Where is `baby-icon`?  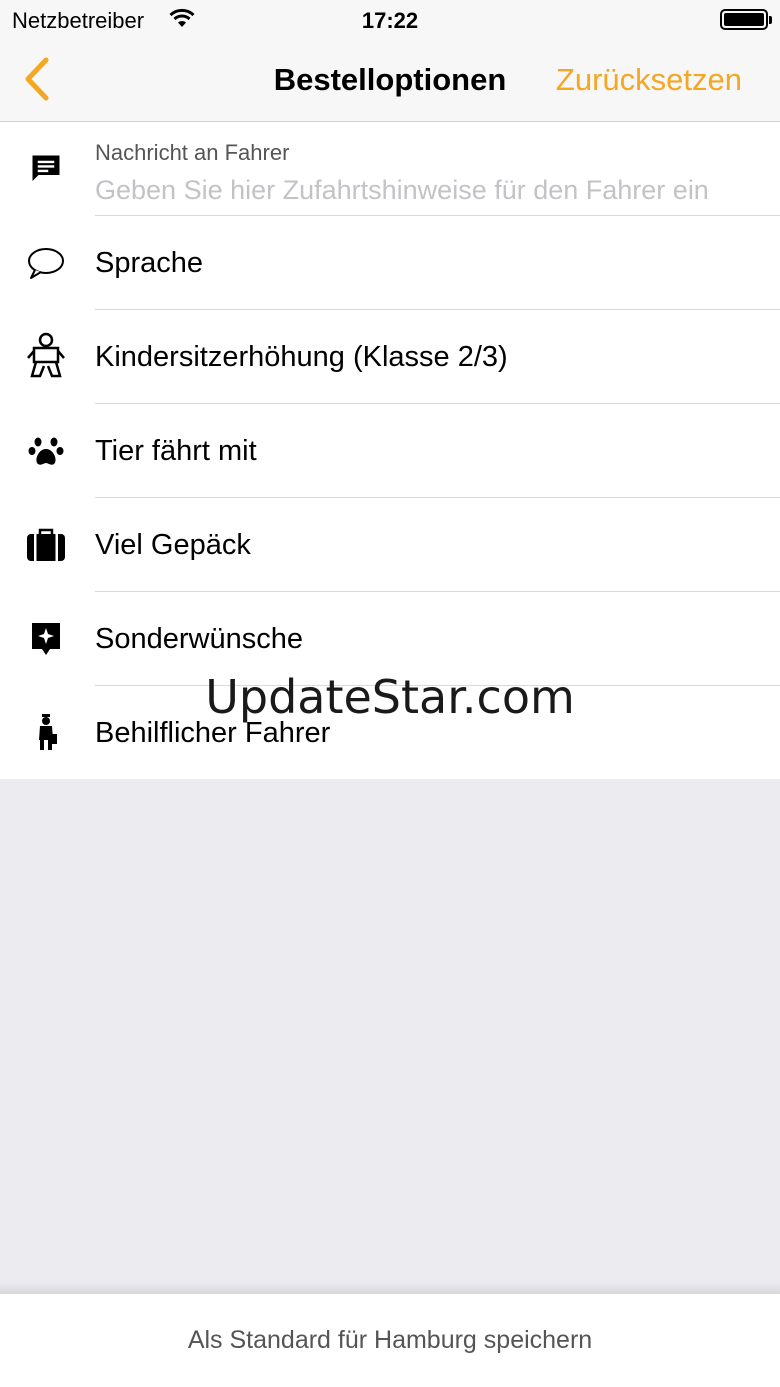 baby-icon is located at coordinates (46, 357).